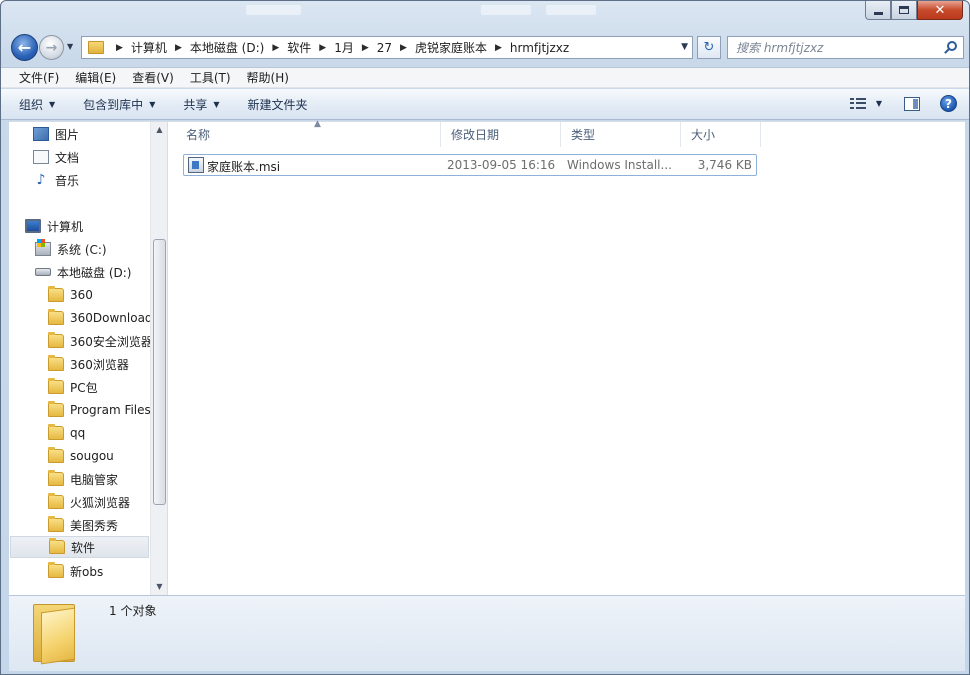  I want to click on new-folder-button: 新建文件夹, so click(278, 104).